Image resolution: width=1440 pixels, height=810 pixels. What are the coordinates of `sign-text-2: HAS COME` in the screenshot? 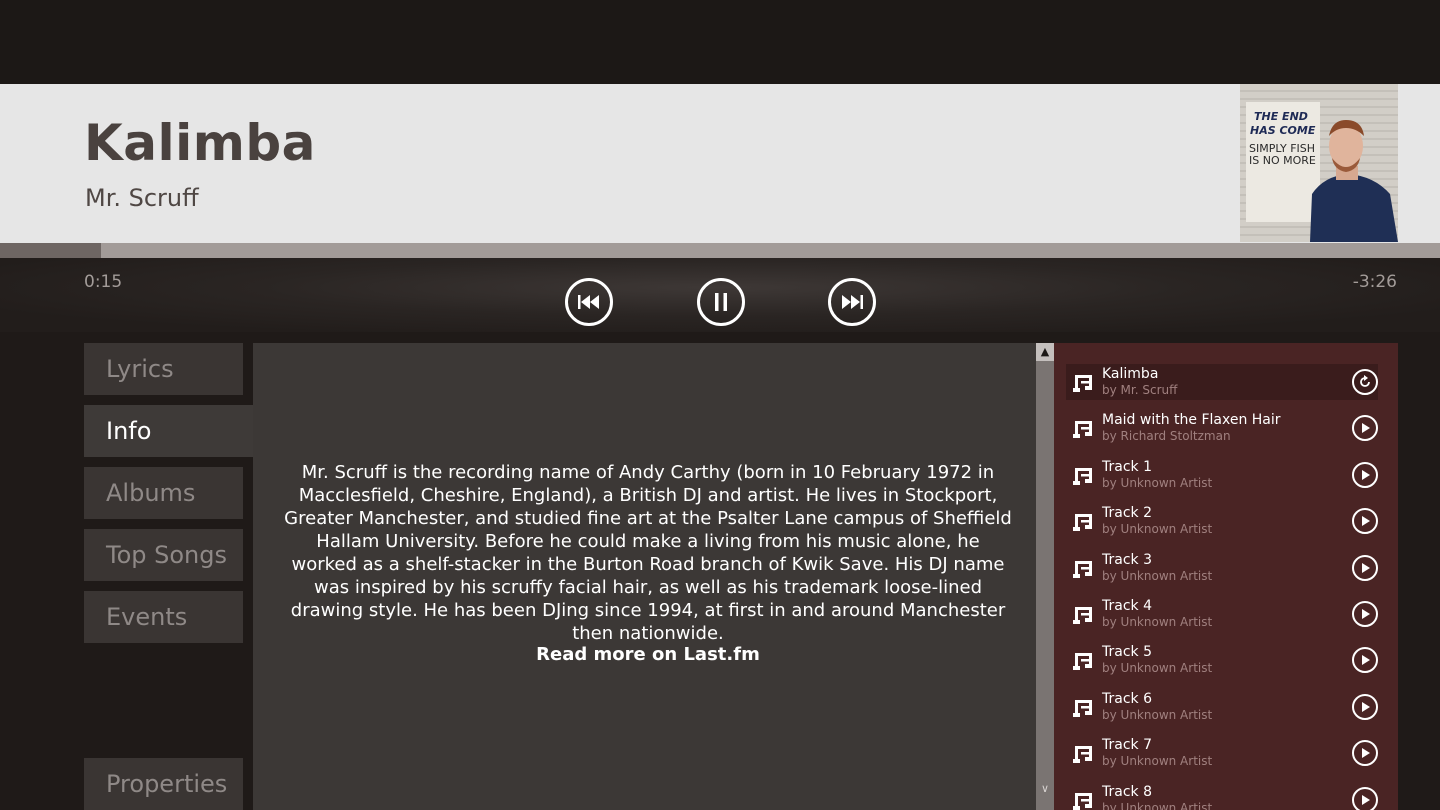 It's located at (1283, 130).